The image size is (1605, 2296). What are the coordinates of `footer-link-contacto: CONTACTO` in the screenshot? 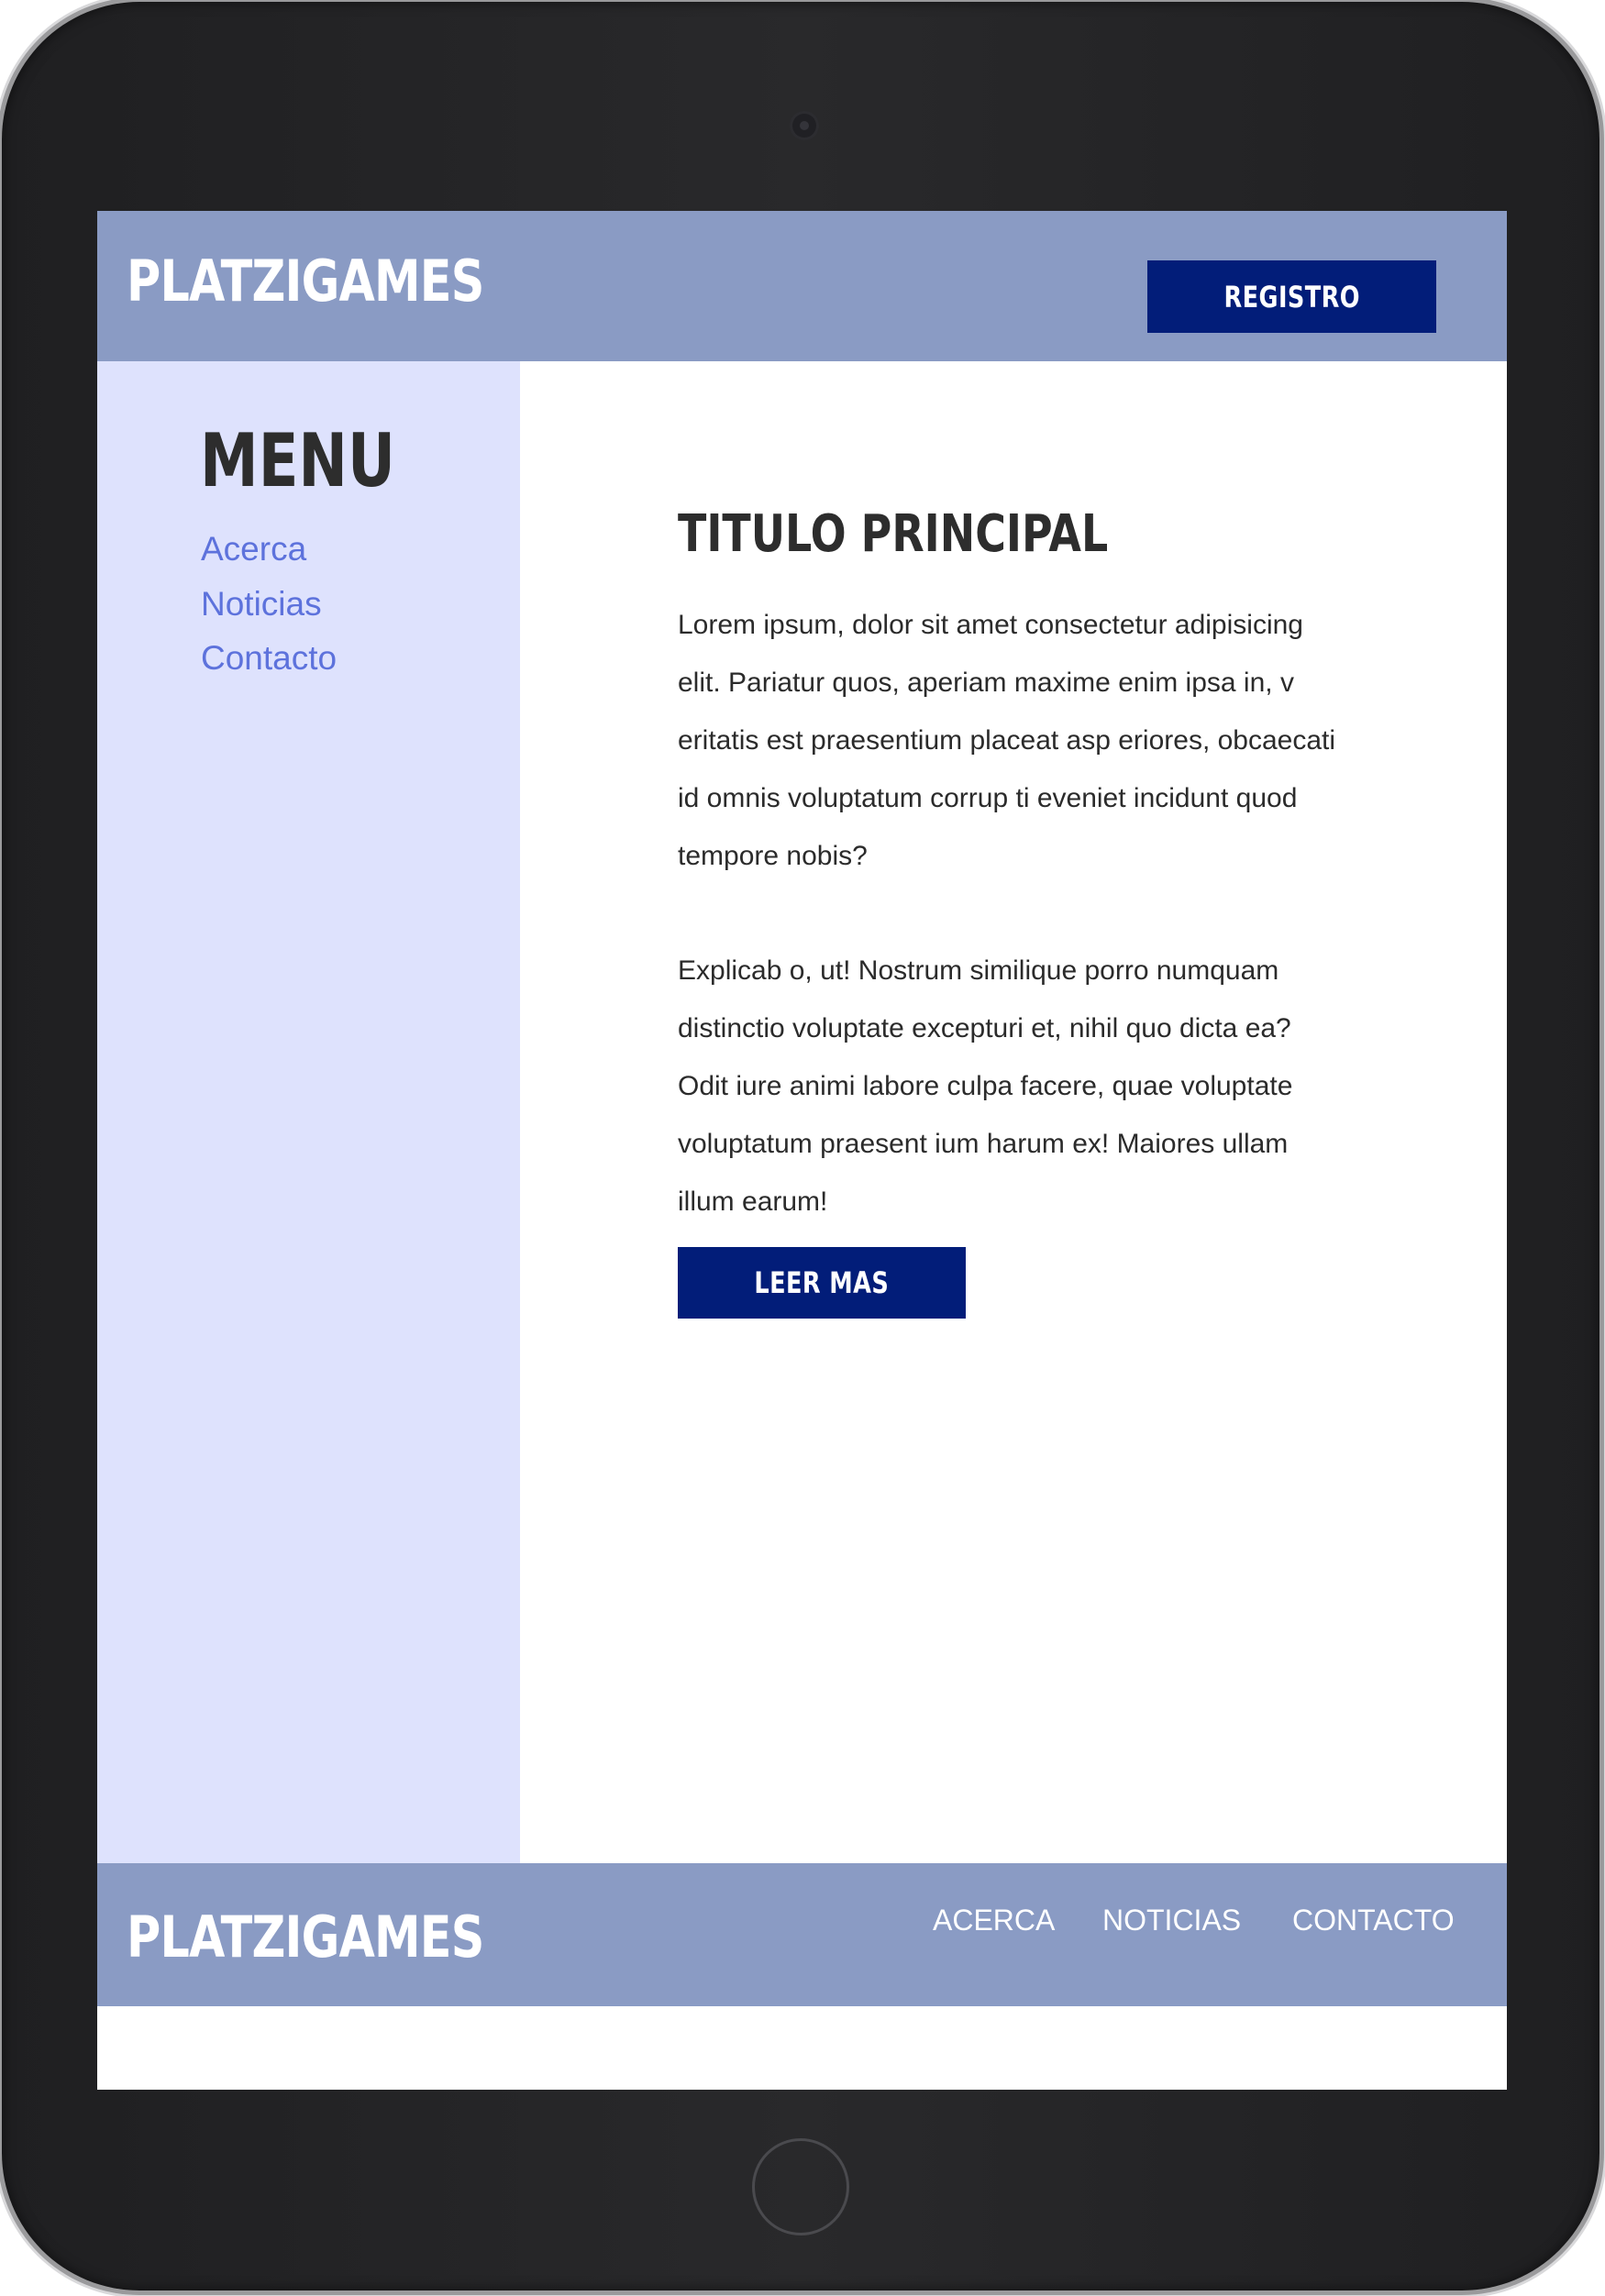 It's located at (1373, 1920).